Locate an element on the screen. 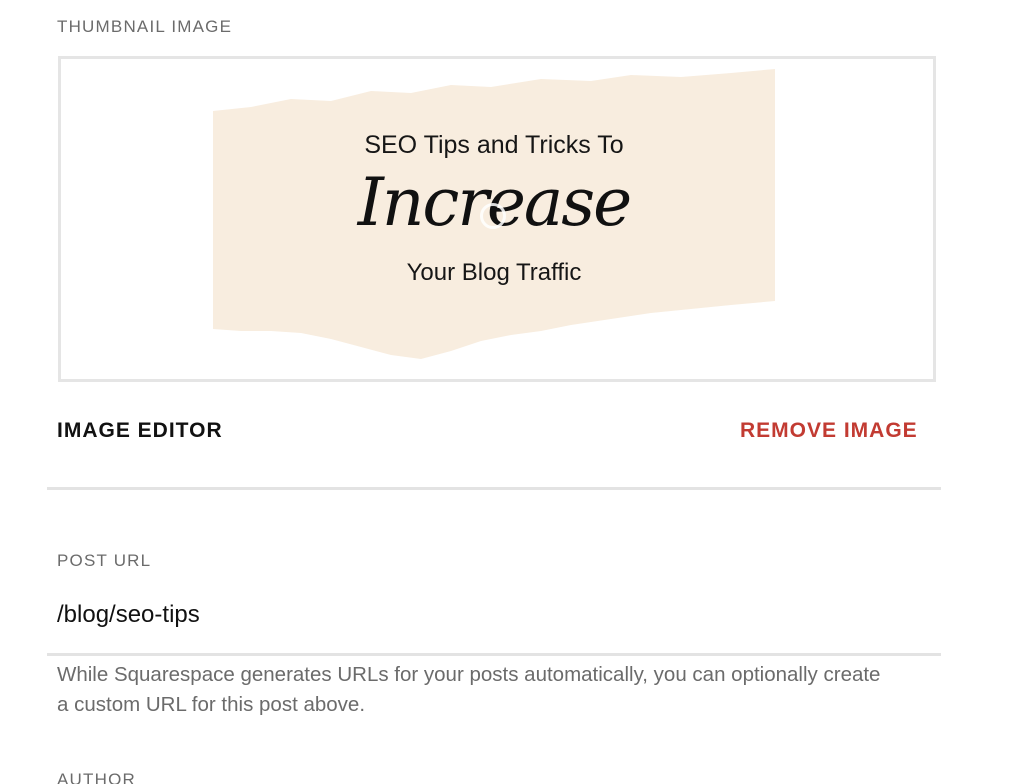 This screenshot has width=1022, height=784. loading-spinner-icon is located at coordinates (493, 216).